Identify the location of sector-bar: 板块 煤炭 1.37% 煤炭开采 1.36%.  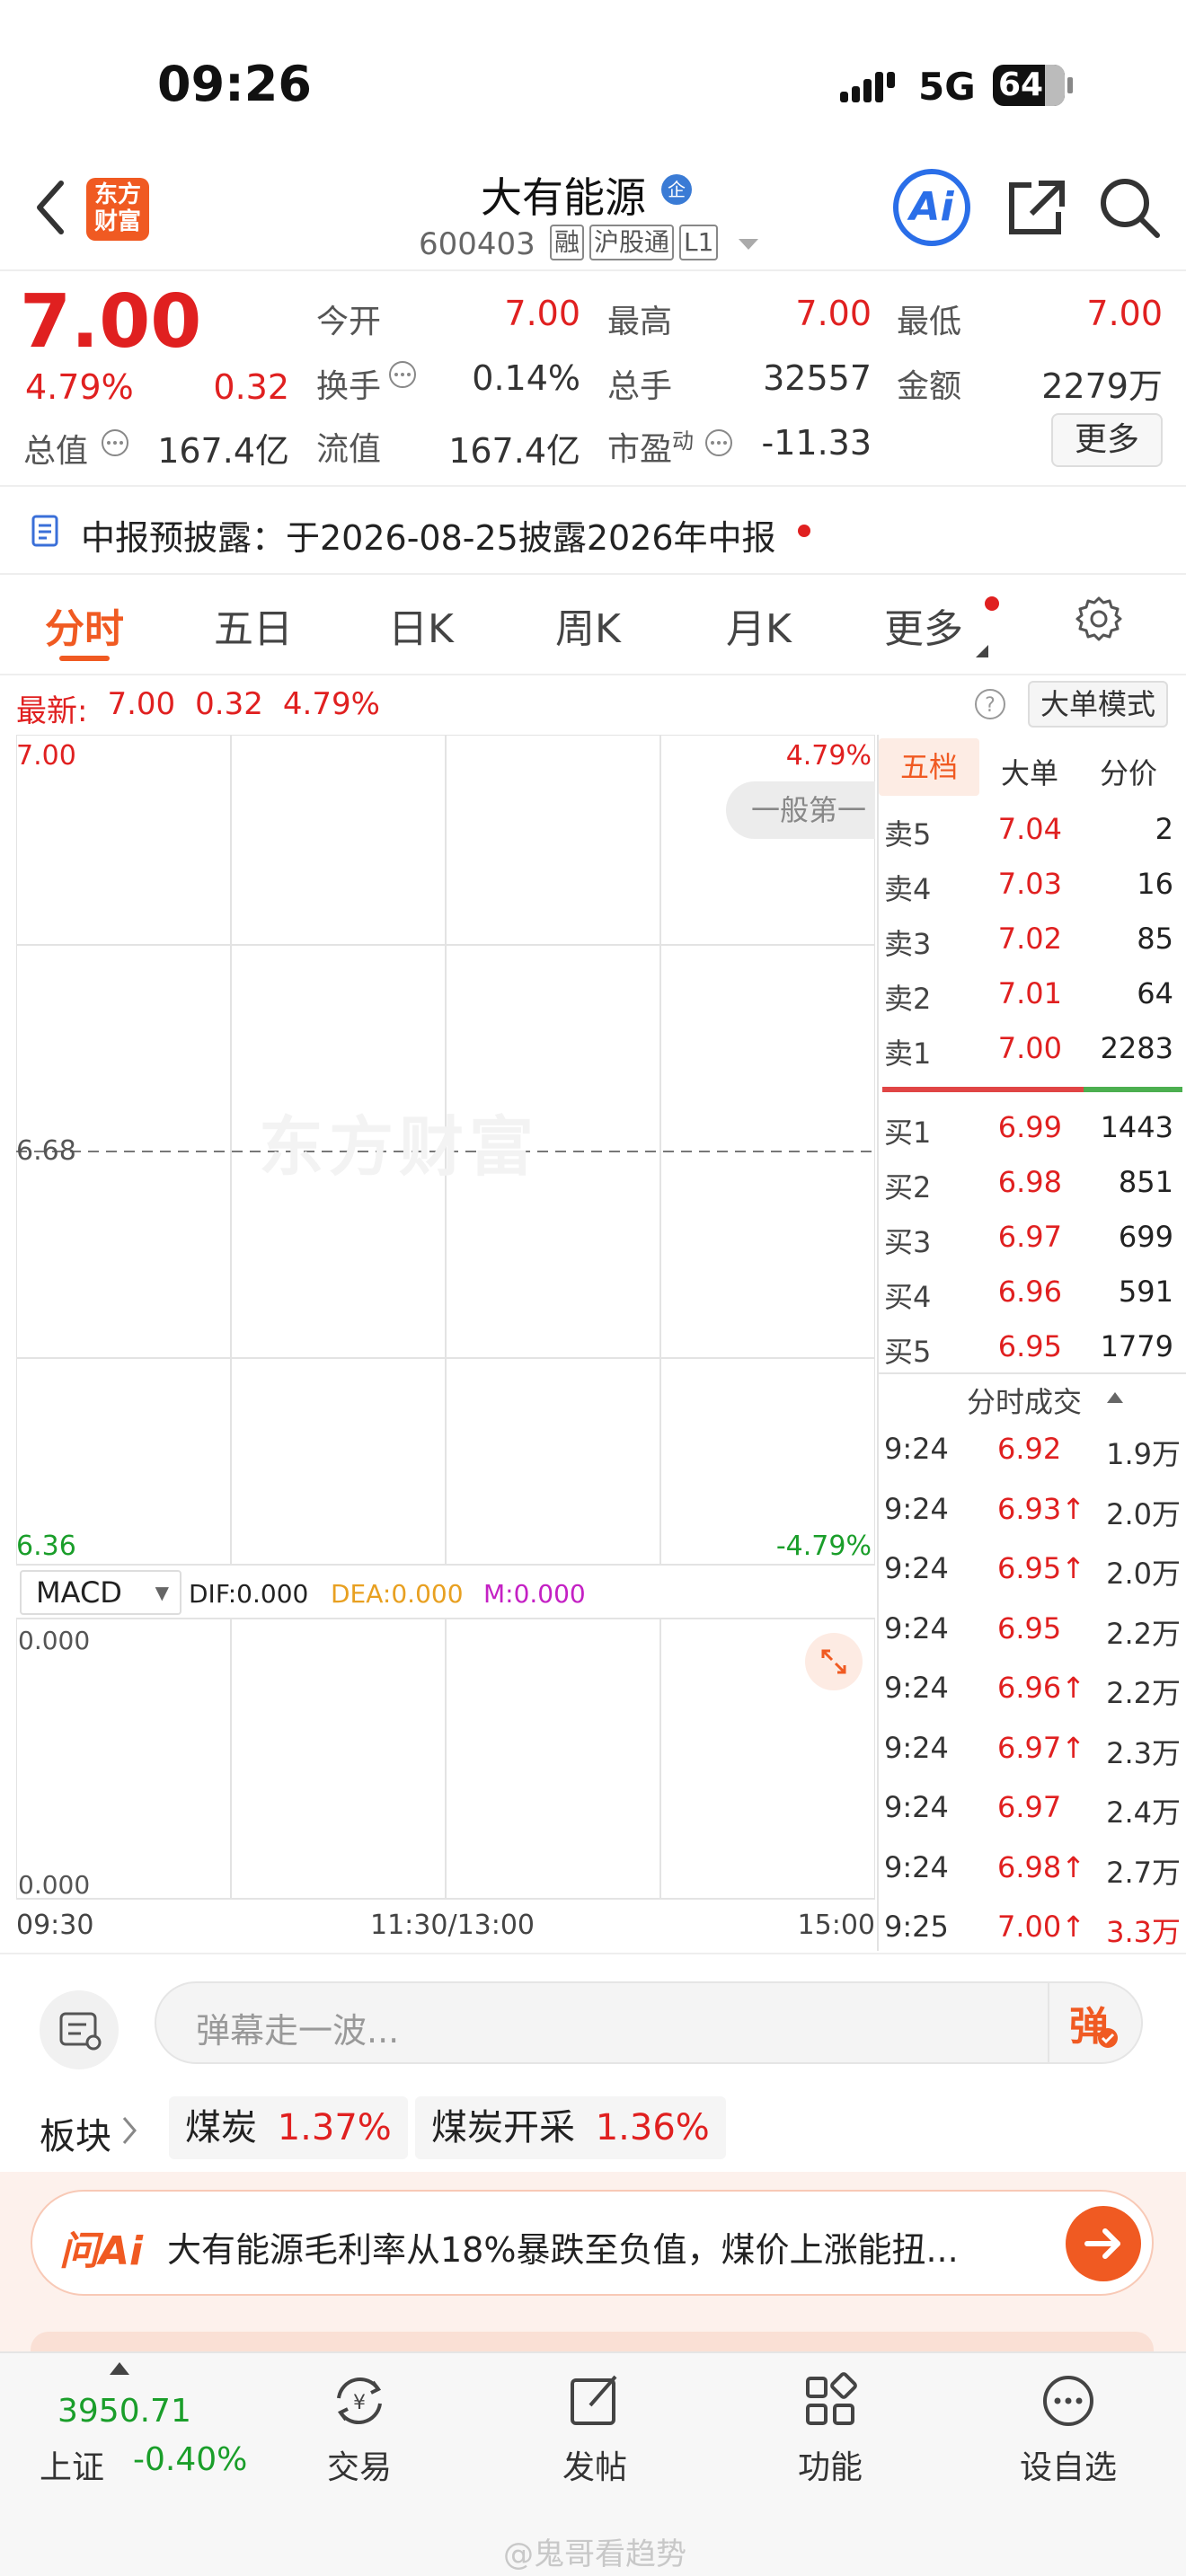
(593, 2131).